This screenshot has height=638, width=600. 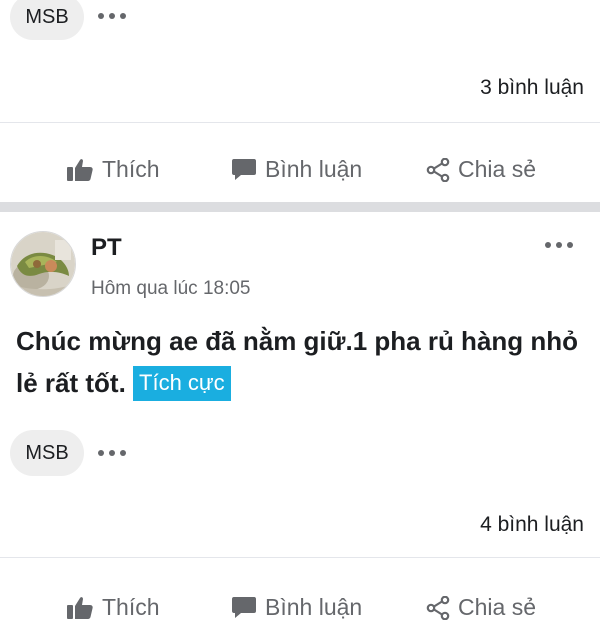 I want to click on post-timestamp: Hôm qua lúc 18:05, so click(x=171, y=289).